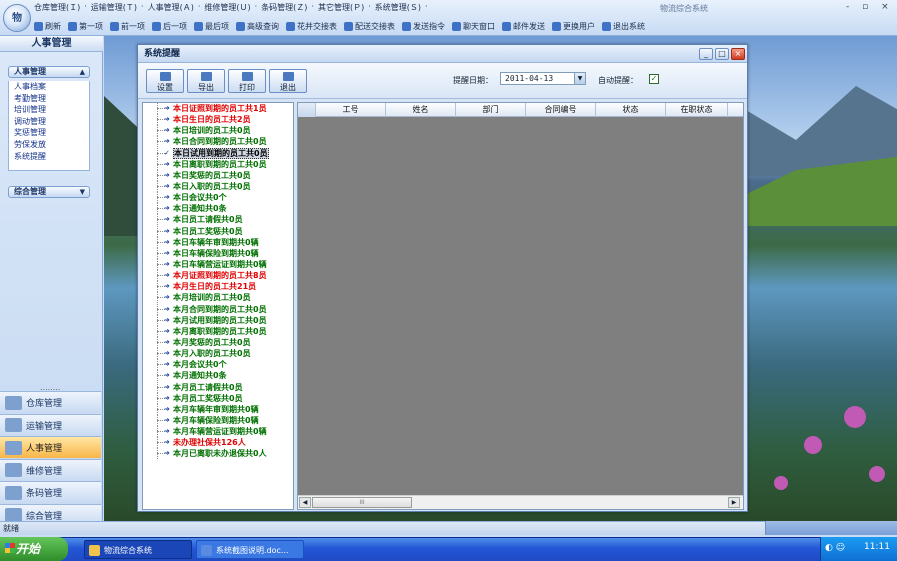 Image resolution: width=897 pixels, height=561 pixels. I want to click on tree-node: ➜ 本月离职到期的员工共0员, so click(218, 331).